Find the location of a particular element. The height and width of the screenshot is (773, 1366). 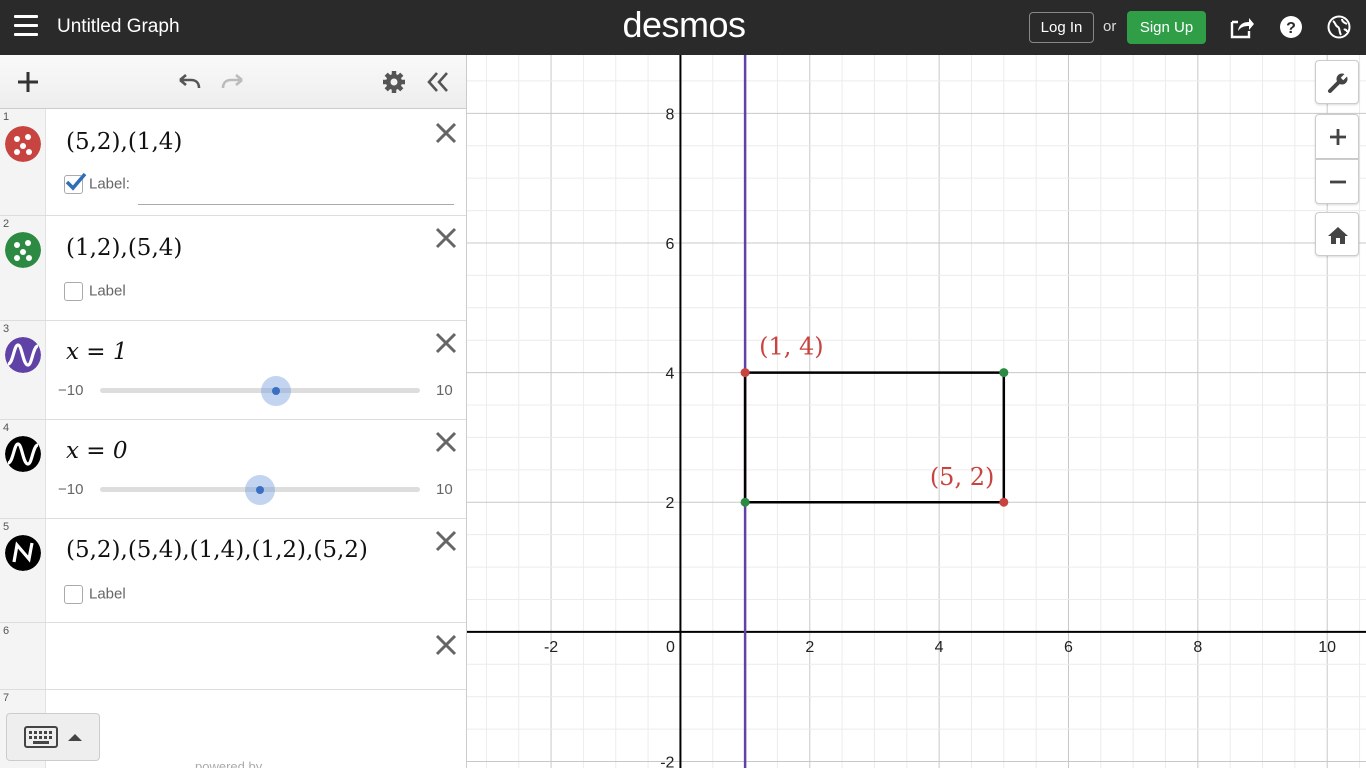

expression-math: (5,2),(1,4) is located at coordinates (124, 142).